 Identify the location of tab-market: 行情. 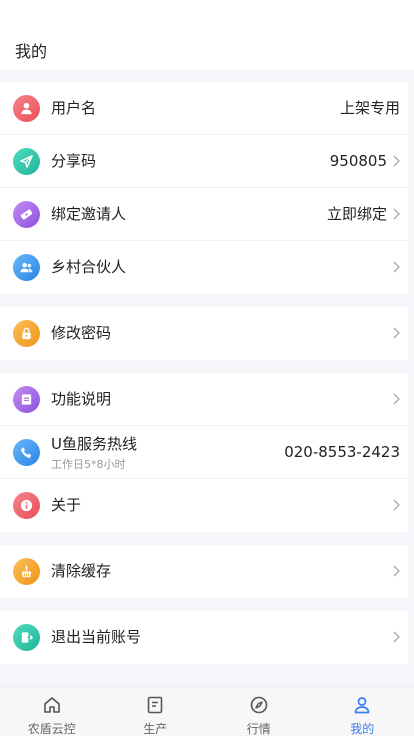
(259, 711).